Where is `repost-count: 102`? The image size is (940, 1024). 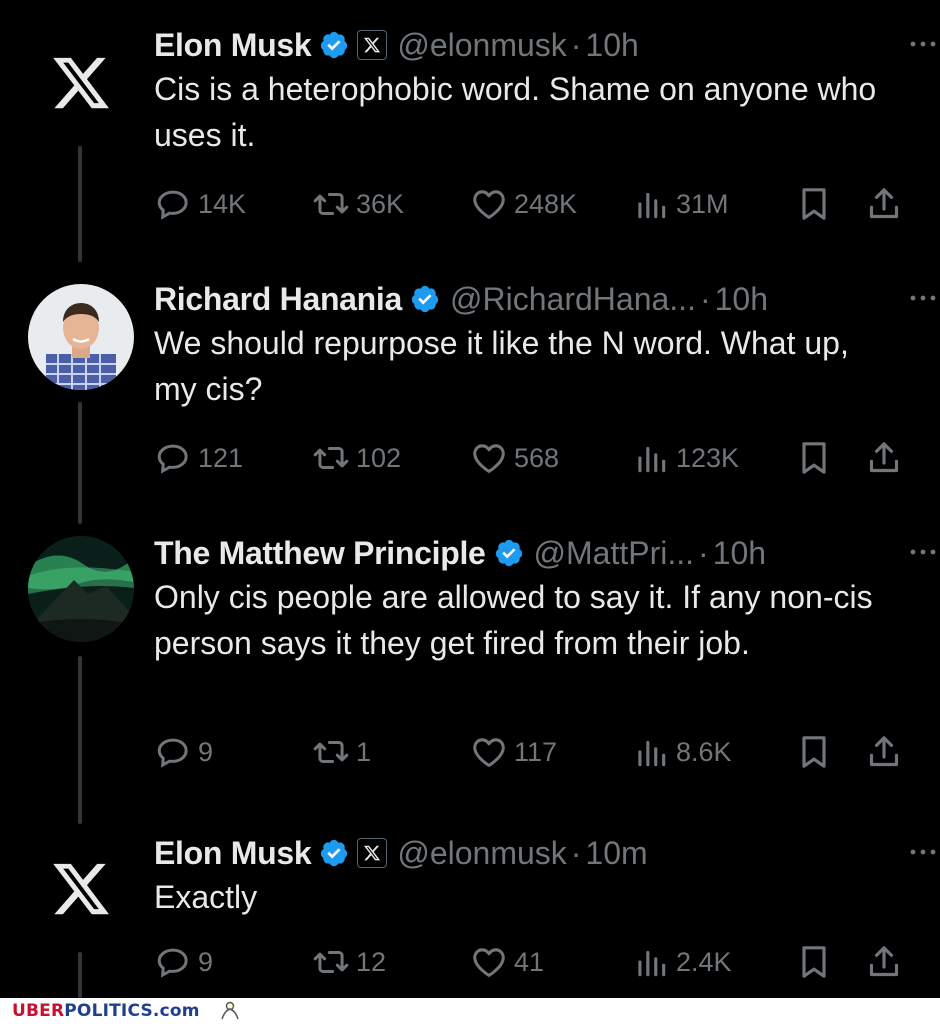
repost-count: 102 is located at coordinates (379, 457).